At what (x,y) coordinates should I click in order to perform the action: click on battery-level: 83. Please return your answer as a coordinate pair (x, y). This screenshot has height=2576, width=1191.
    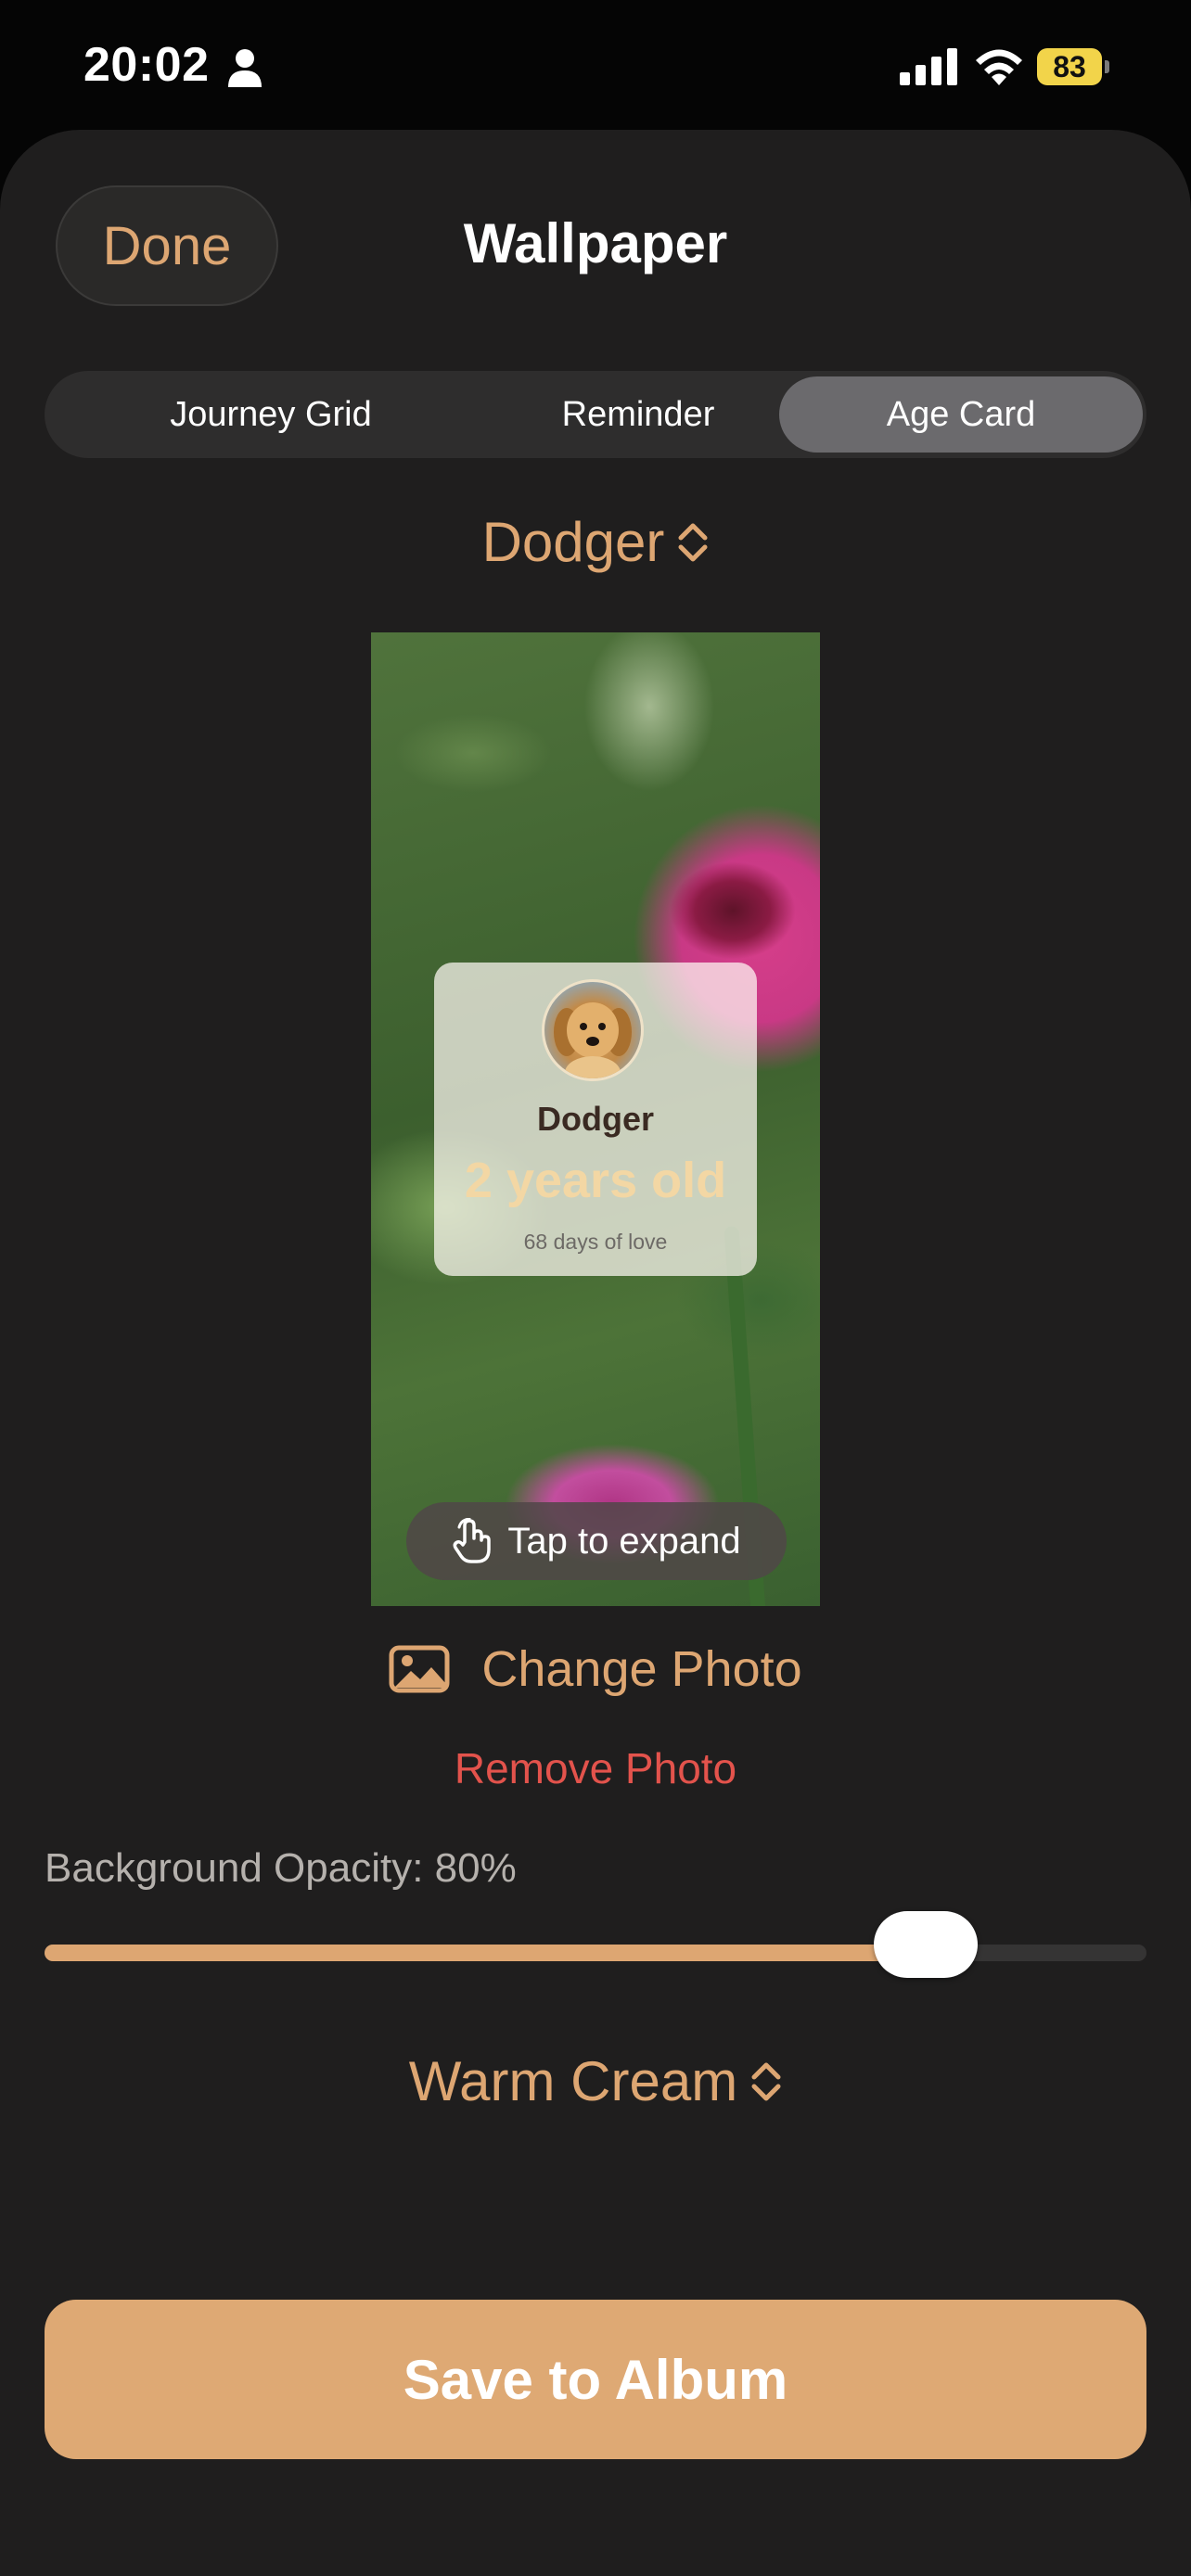
    Looking at the image, I should click on (1069, 66).